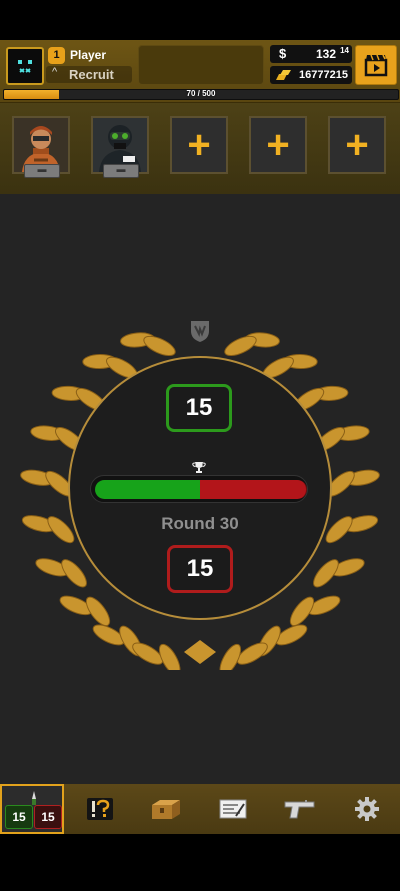 Image resolution: width=400 pixels, height=891 pixels. I want to click on crate-icon, so click(166, 809).